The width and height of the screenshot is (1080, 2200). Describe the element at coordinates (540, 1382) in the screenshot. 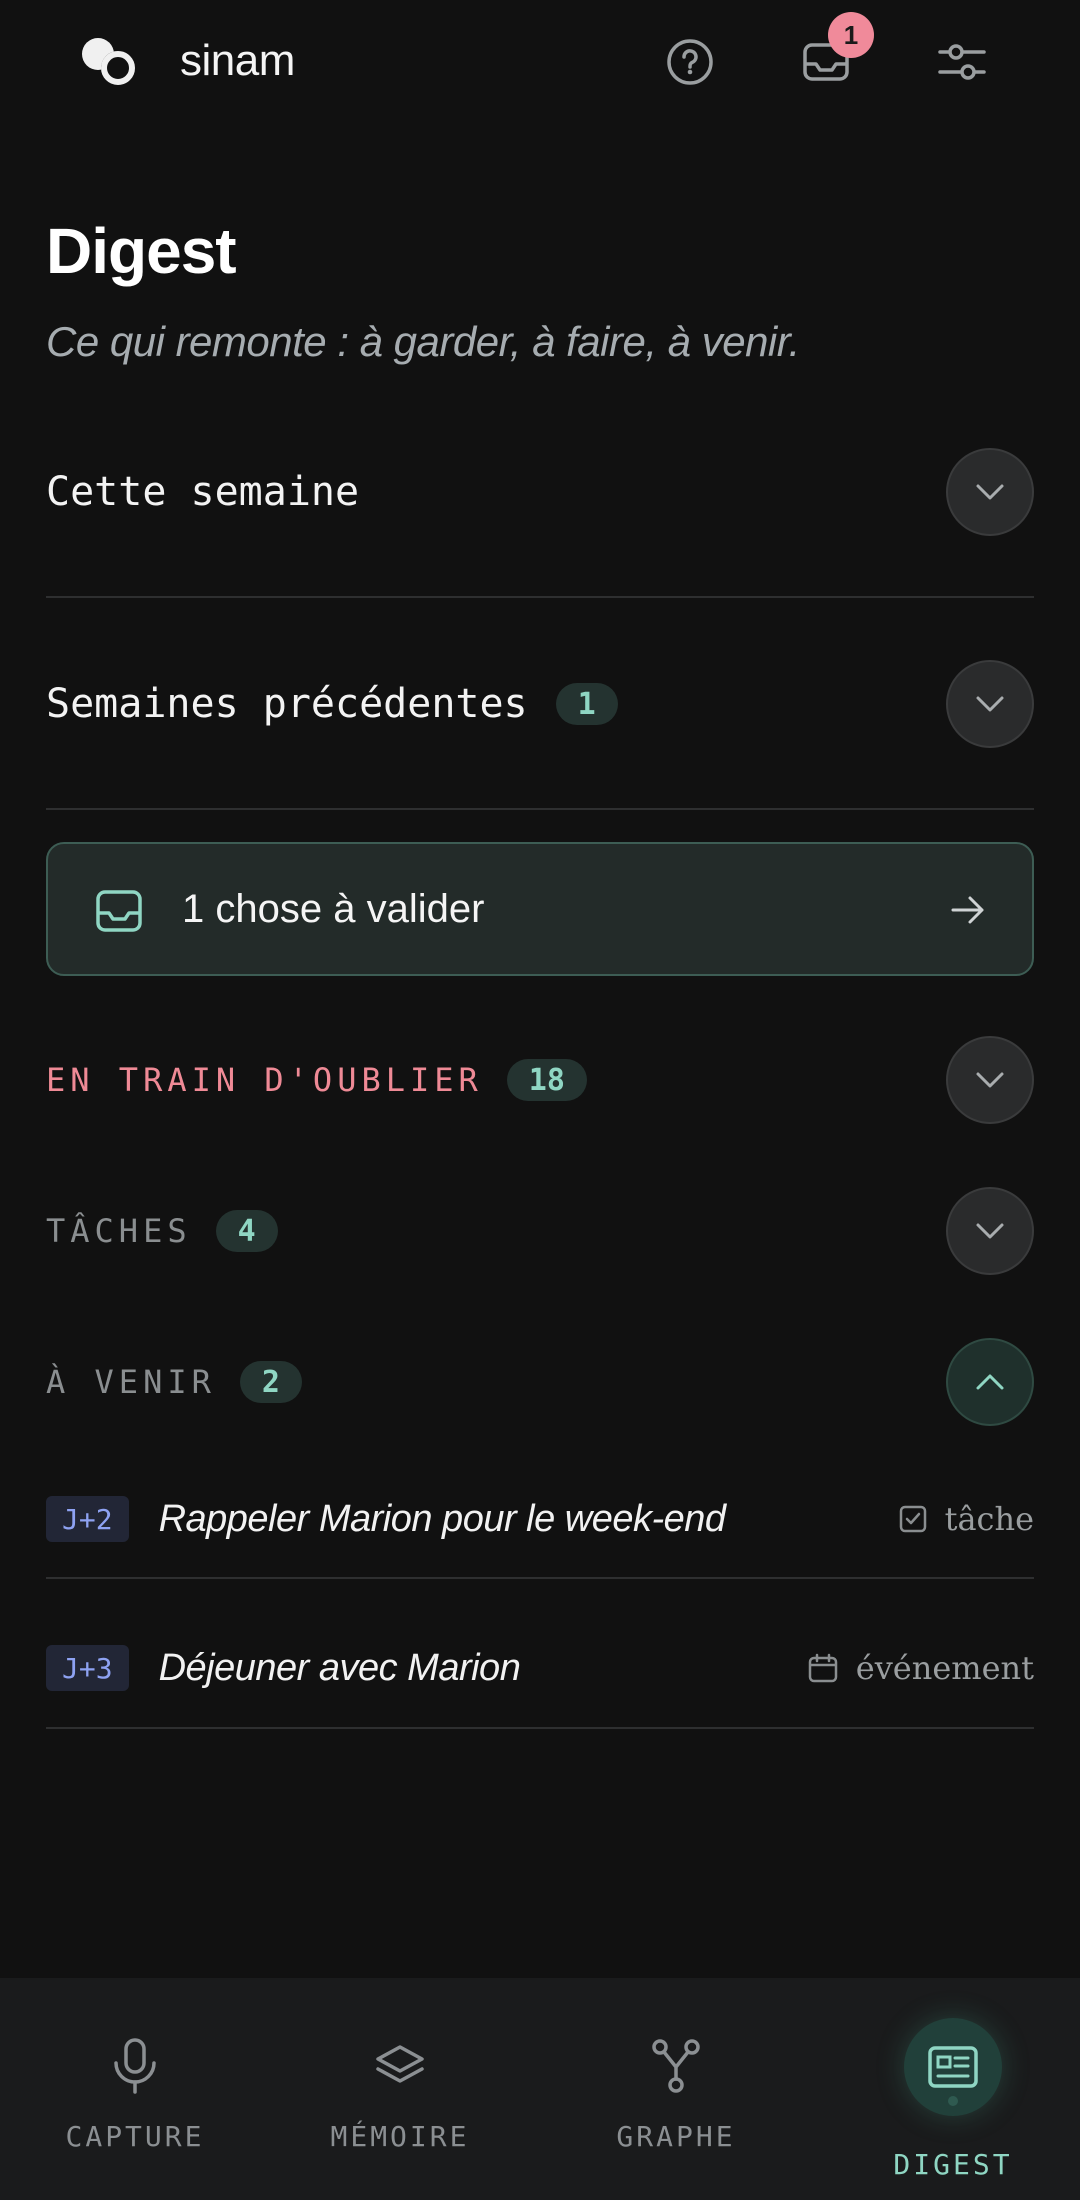

I see `section-upcoming: À VENIR 2` at that location.